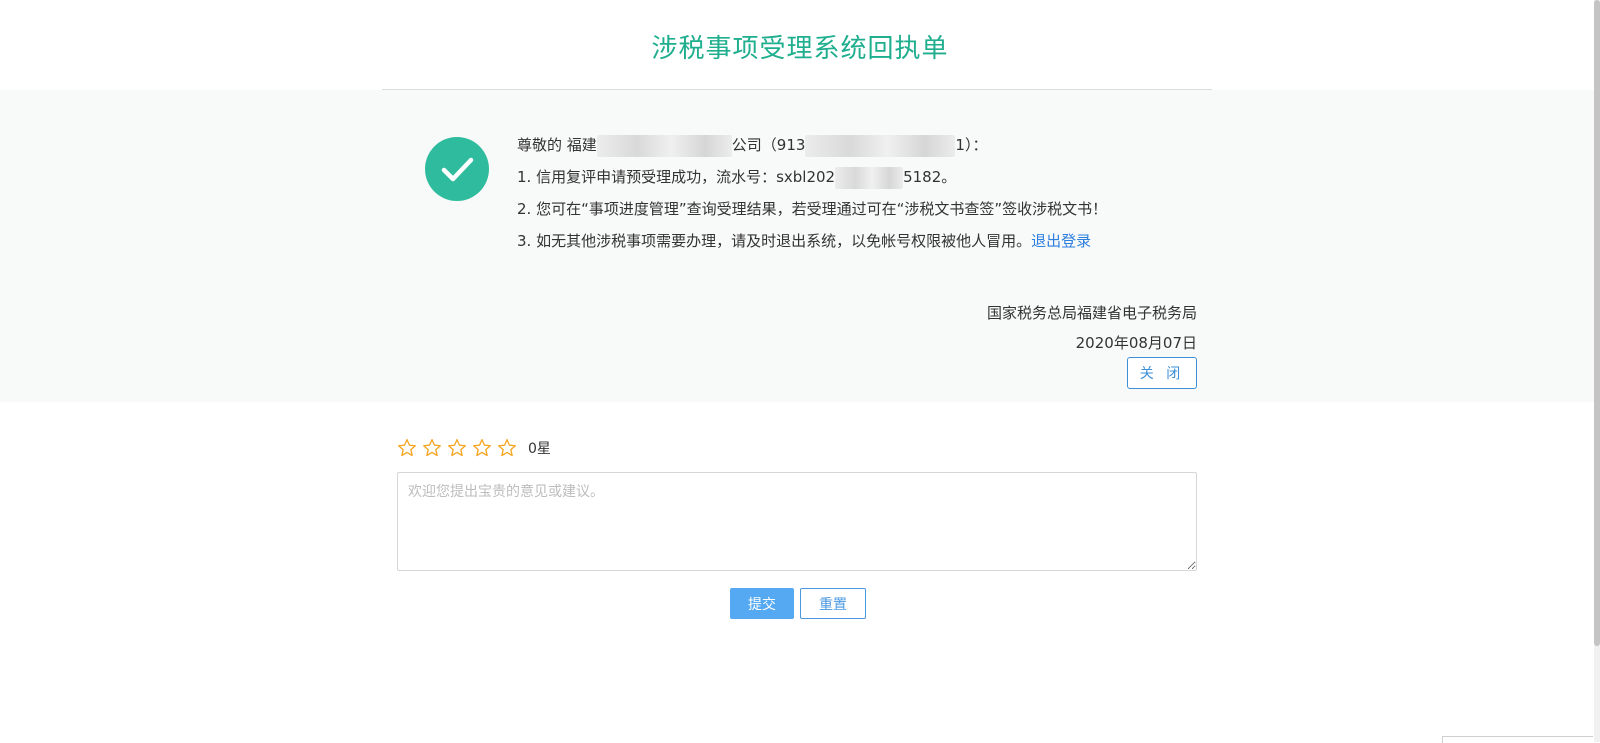 The image size is (1600, 743). What do you see at coordinates (557, 145) in the screenshot?
I see `greeting-prefix: 尊敬的 福建` at bounding box center [557, 145].